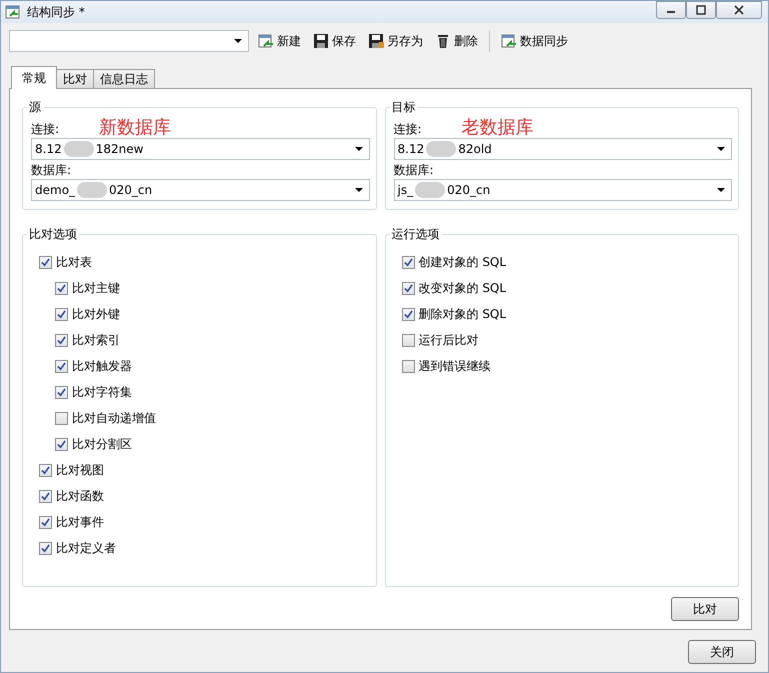 The height and width of the screenshot is (673, 769). I want to click on sync-button: 数据同步, so click(534, 41).